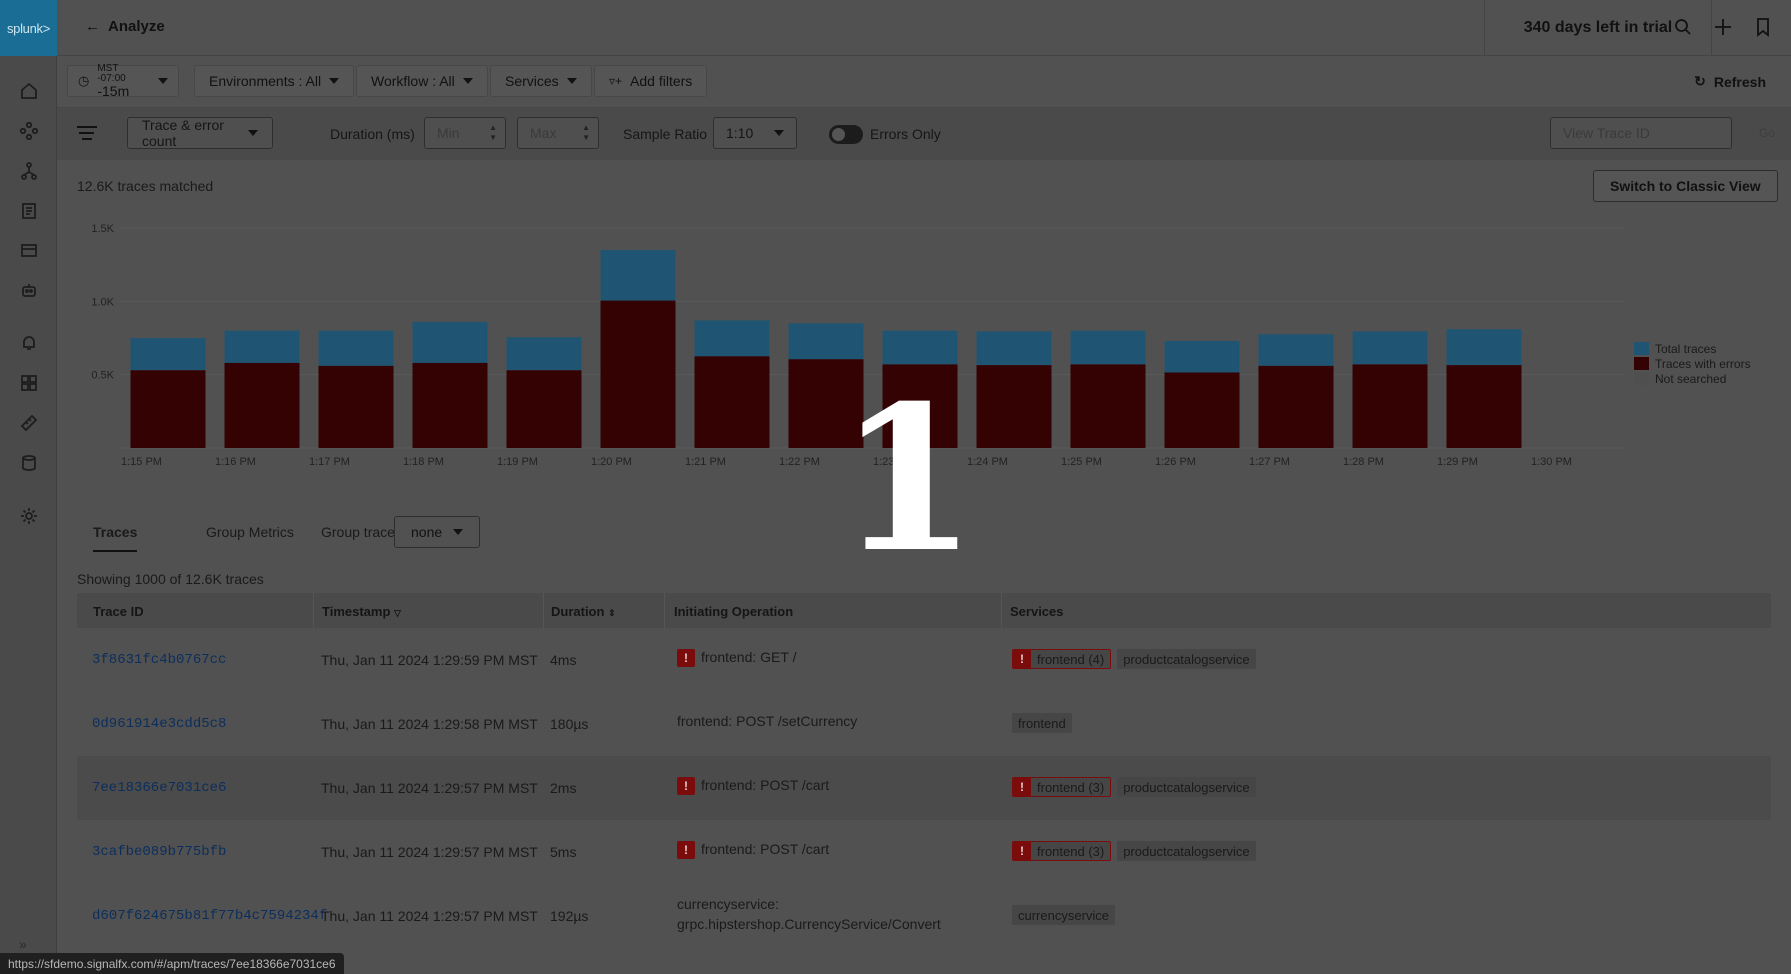  Describe the element at coordinates (118, 611) in the screenshot. I see `th-trace-id: Trace ID` at that location.